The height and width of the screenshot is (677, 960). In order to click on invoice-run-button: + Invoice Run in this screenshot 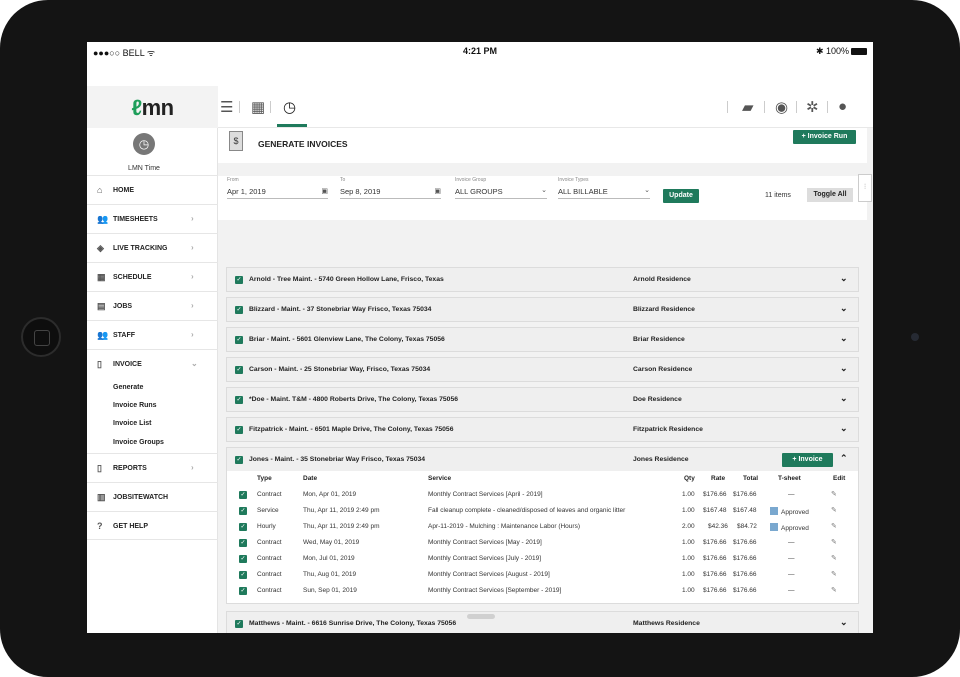, I will do `click(824, 137)`.